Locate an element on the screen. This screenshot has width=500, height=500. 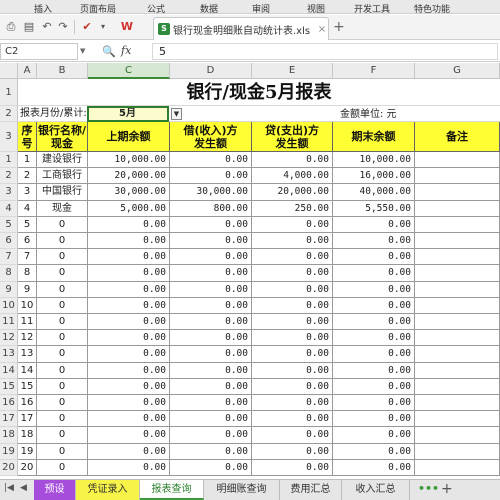
format-painter-icon: ✔ is located at coordinates (87, 27).